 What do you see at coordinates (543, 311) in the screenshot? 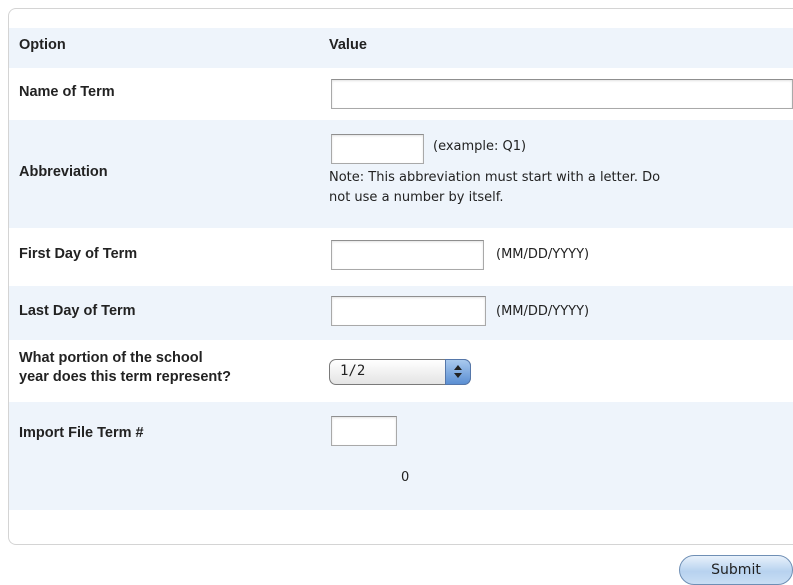
I see `last-day-format-hint: (MM/DD/YYYY)` at bounding box center [543, 311].